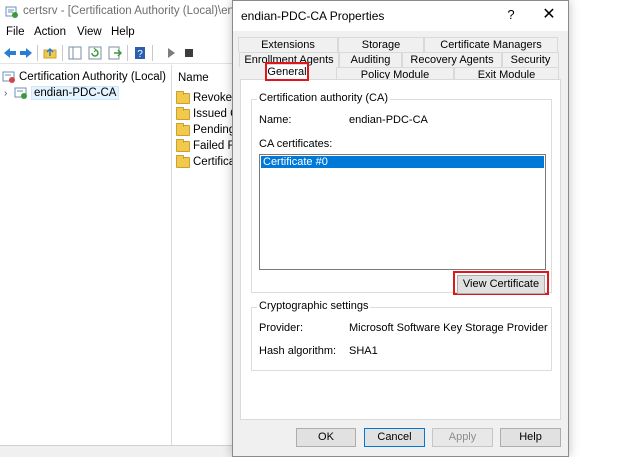 The width and height of the screenshot is (624, 457). What do you see at coordinates (363, 351) in the screenshot?
I see `hash-algorithm-value: SHA1` at bounding box center [363, 351].